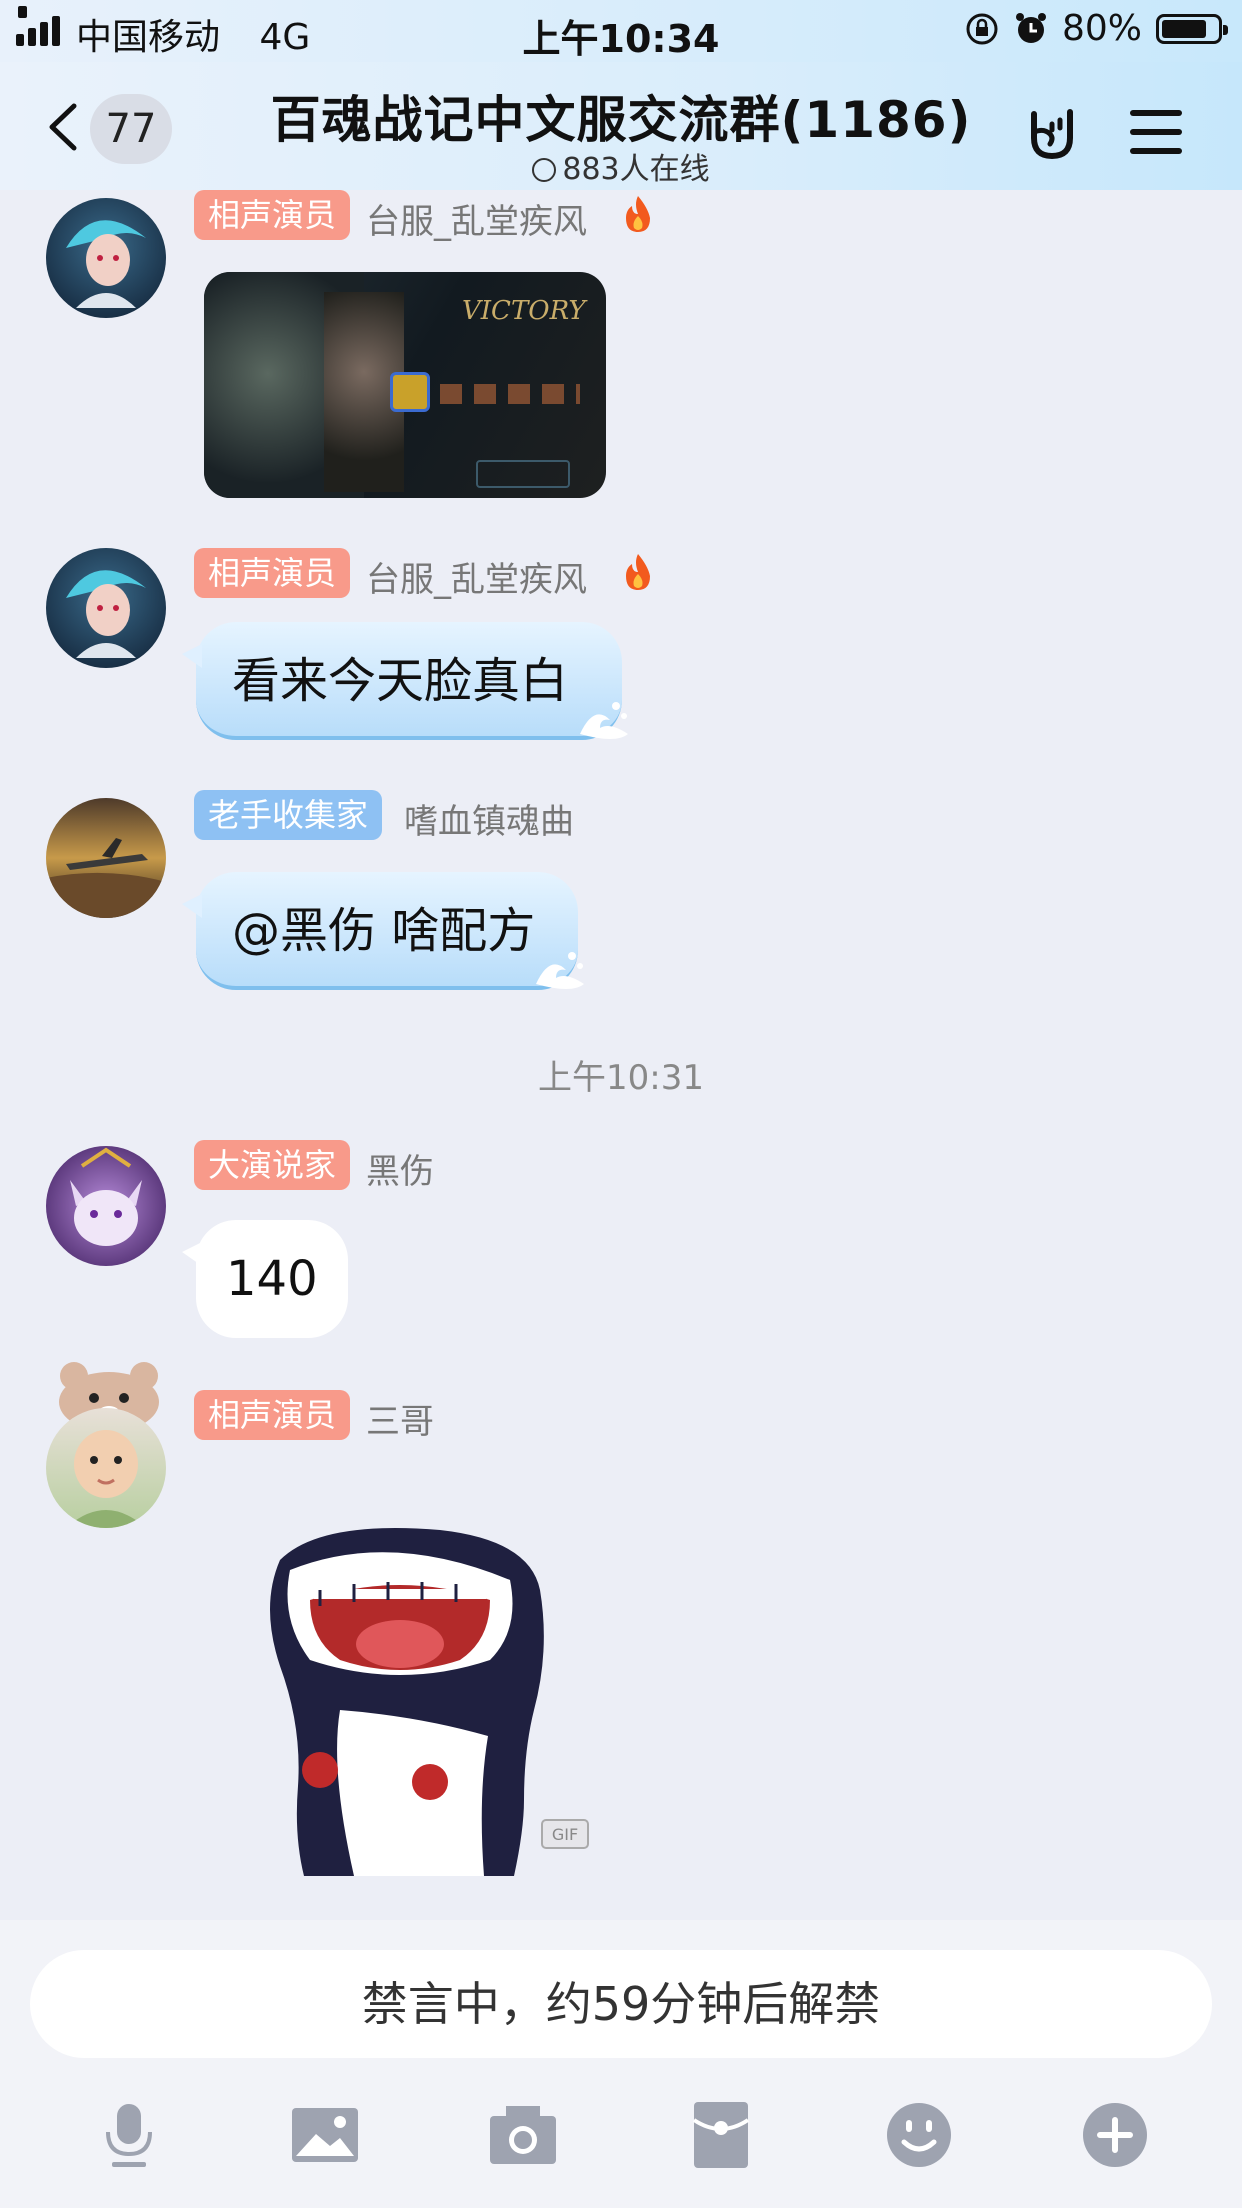  I want to click on microphone-icon, so click(129, 2135).